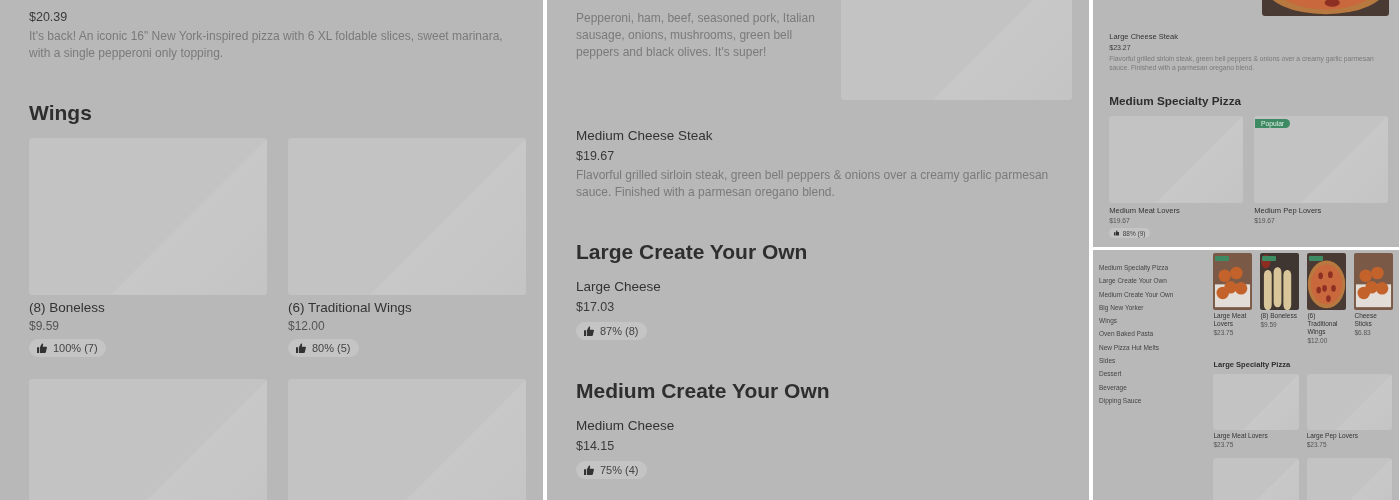 The image size is (1400, 500). What do you see at coordinates (595, 156) in the screenshot?
I see `item-price: $19.67` at bounding box center [595, 156].